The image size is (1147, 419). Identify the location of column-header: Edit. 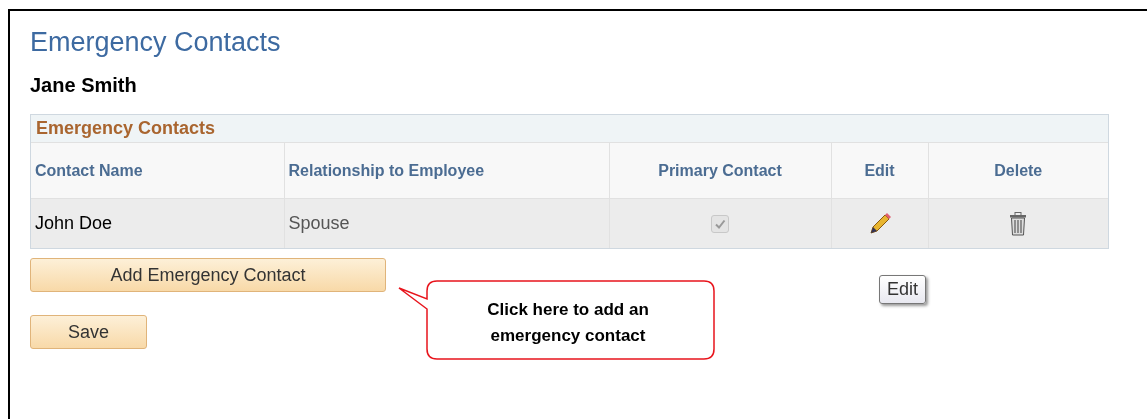
(879, 170).